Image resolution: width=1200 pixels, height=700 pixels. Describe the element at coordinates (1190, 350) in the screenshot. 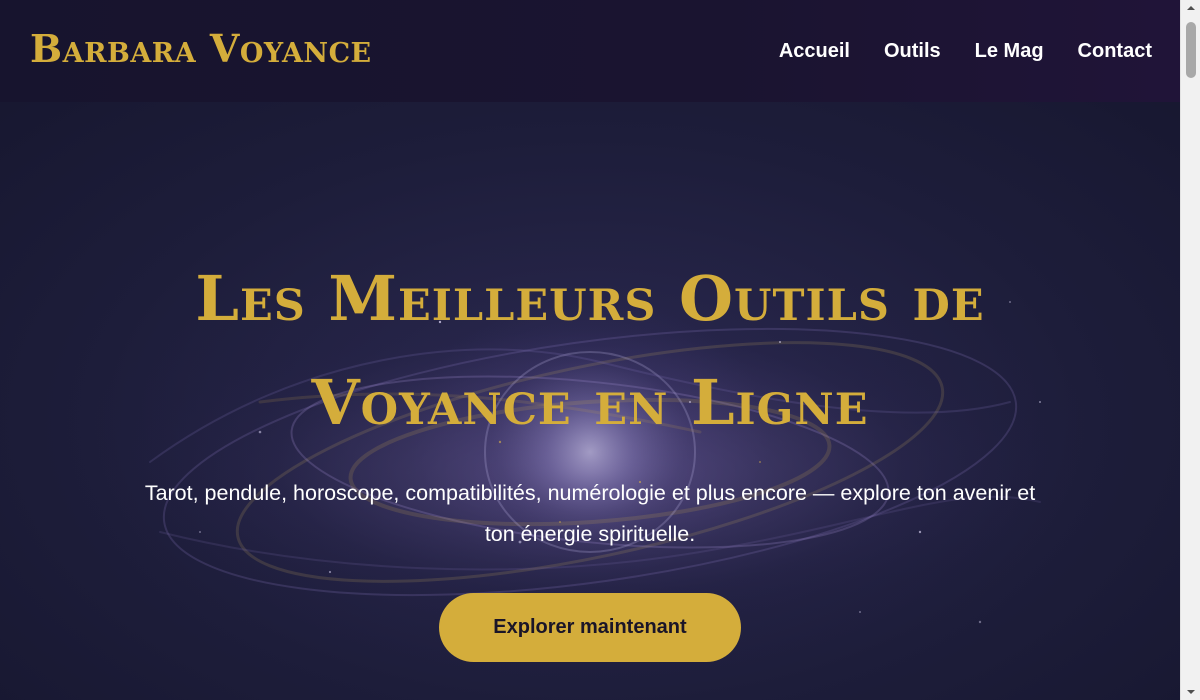

I see `page-scrollbar` at that location.